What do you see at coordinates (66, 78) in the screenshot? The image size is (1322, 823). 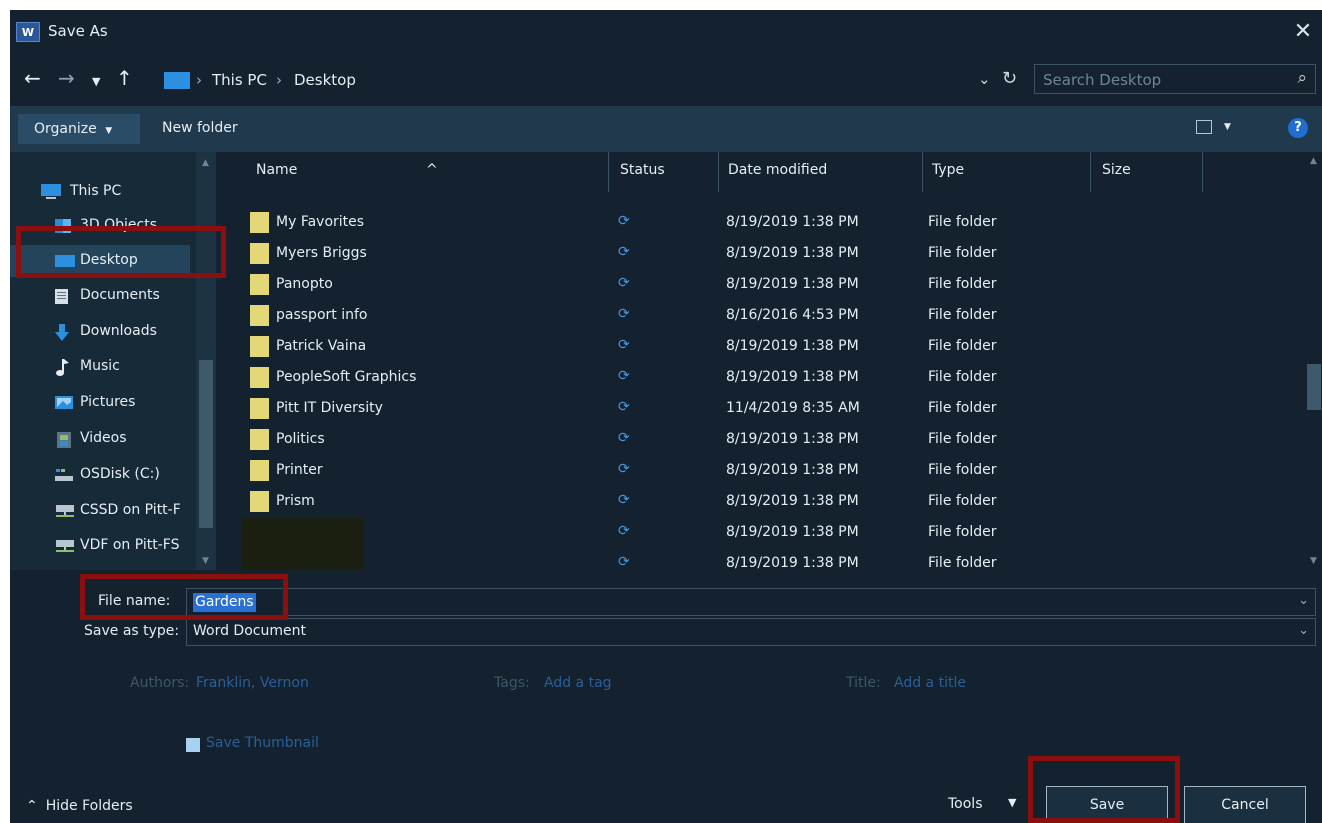 I see `forward-arrow-icon: →` at bounding box center [66, 78].